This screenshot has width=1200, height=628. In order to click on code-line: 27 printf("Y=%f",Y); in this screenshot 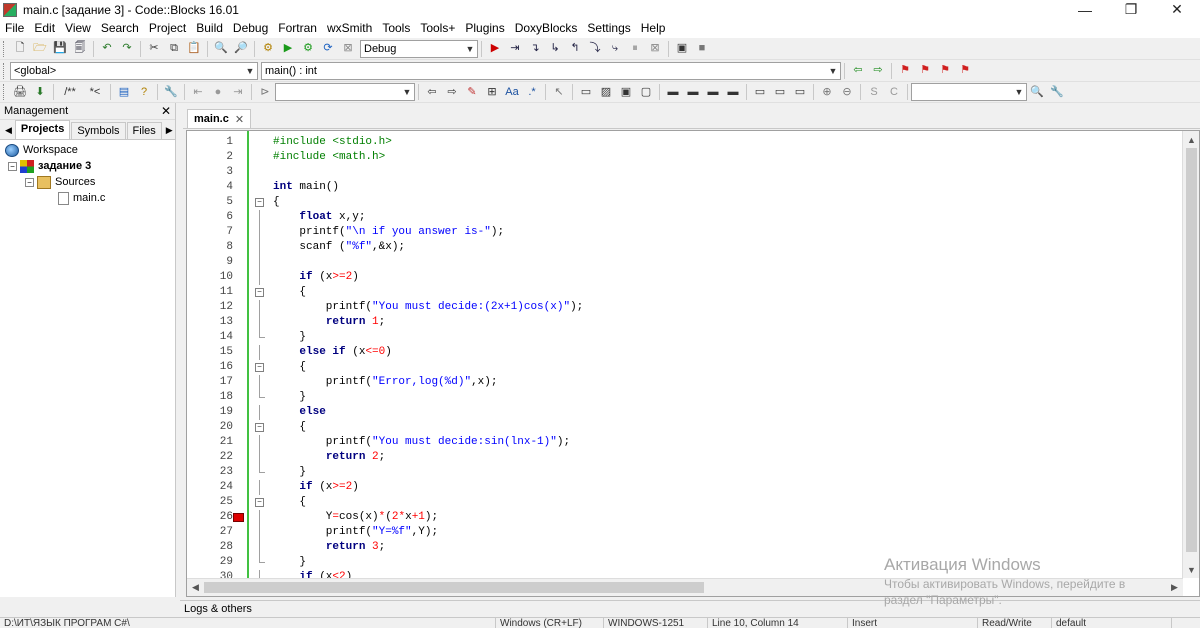, I will do `click(709, 532)`.